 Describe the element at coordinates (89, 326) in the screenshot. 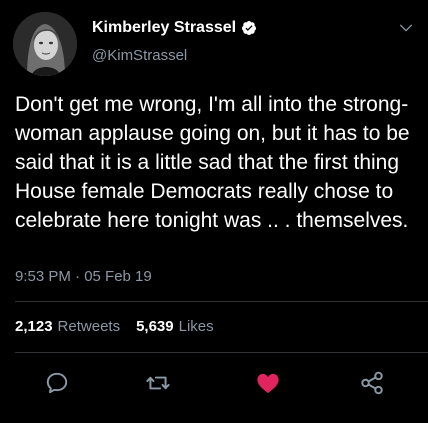

I see `retweets-label: Retweets` at that location.